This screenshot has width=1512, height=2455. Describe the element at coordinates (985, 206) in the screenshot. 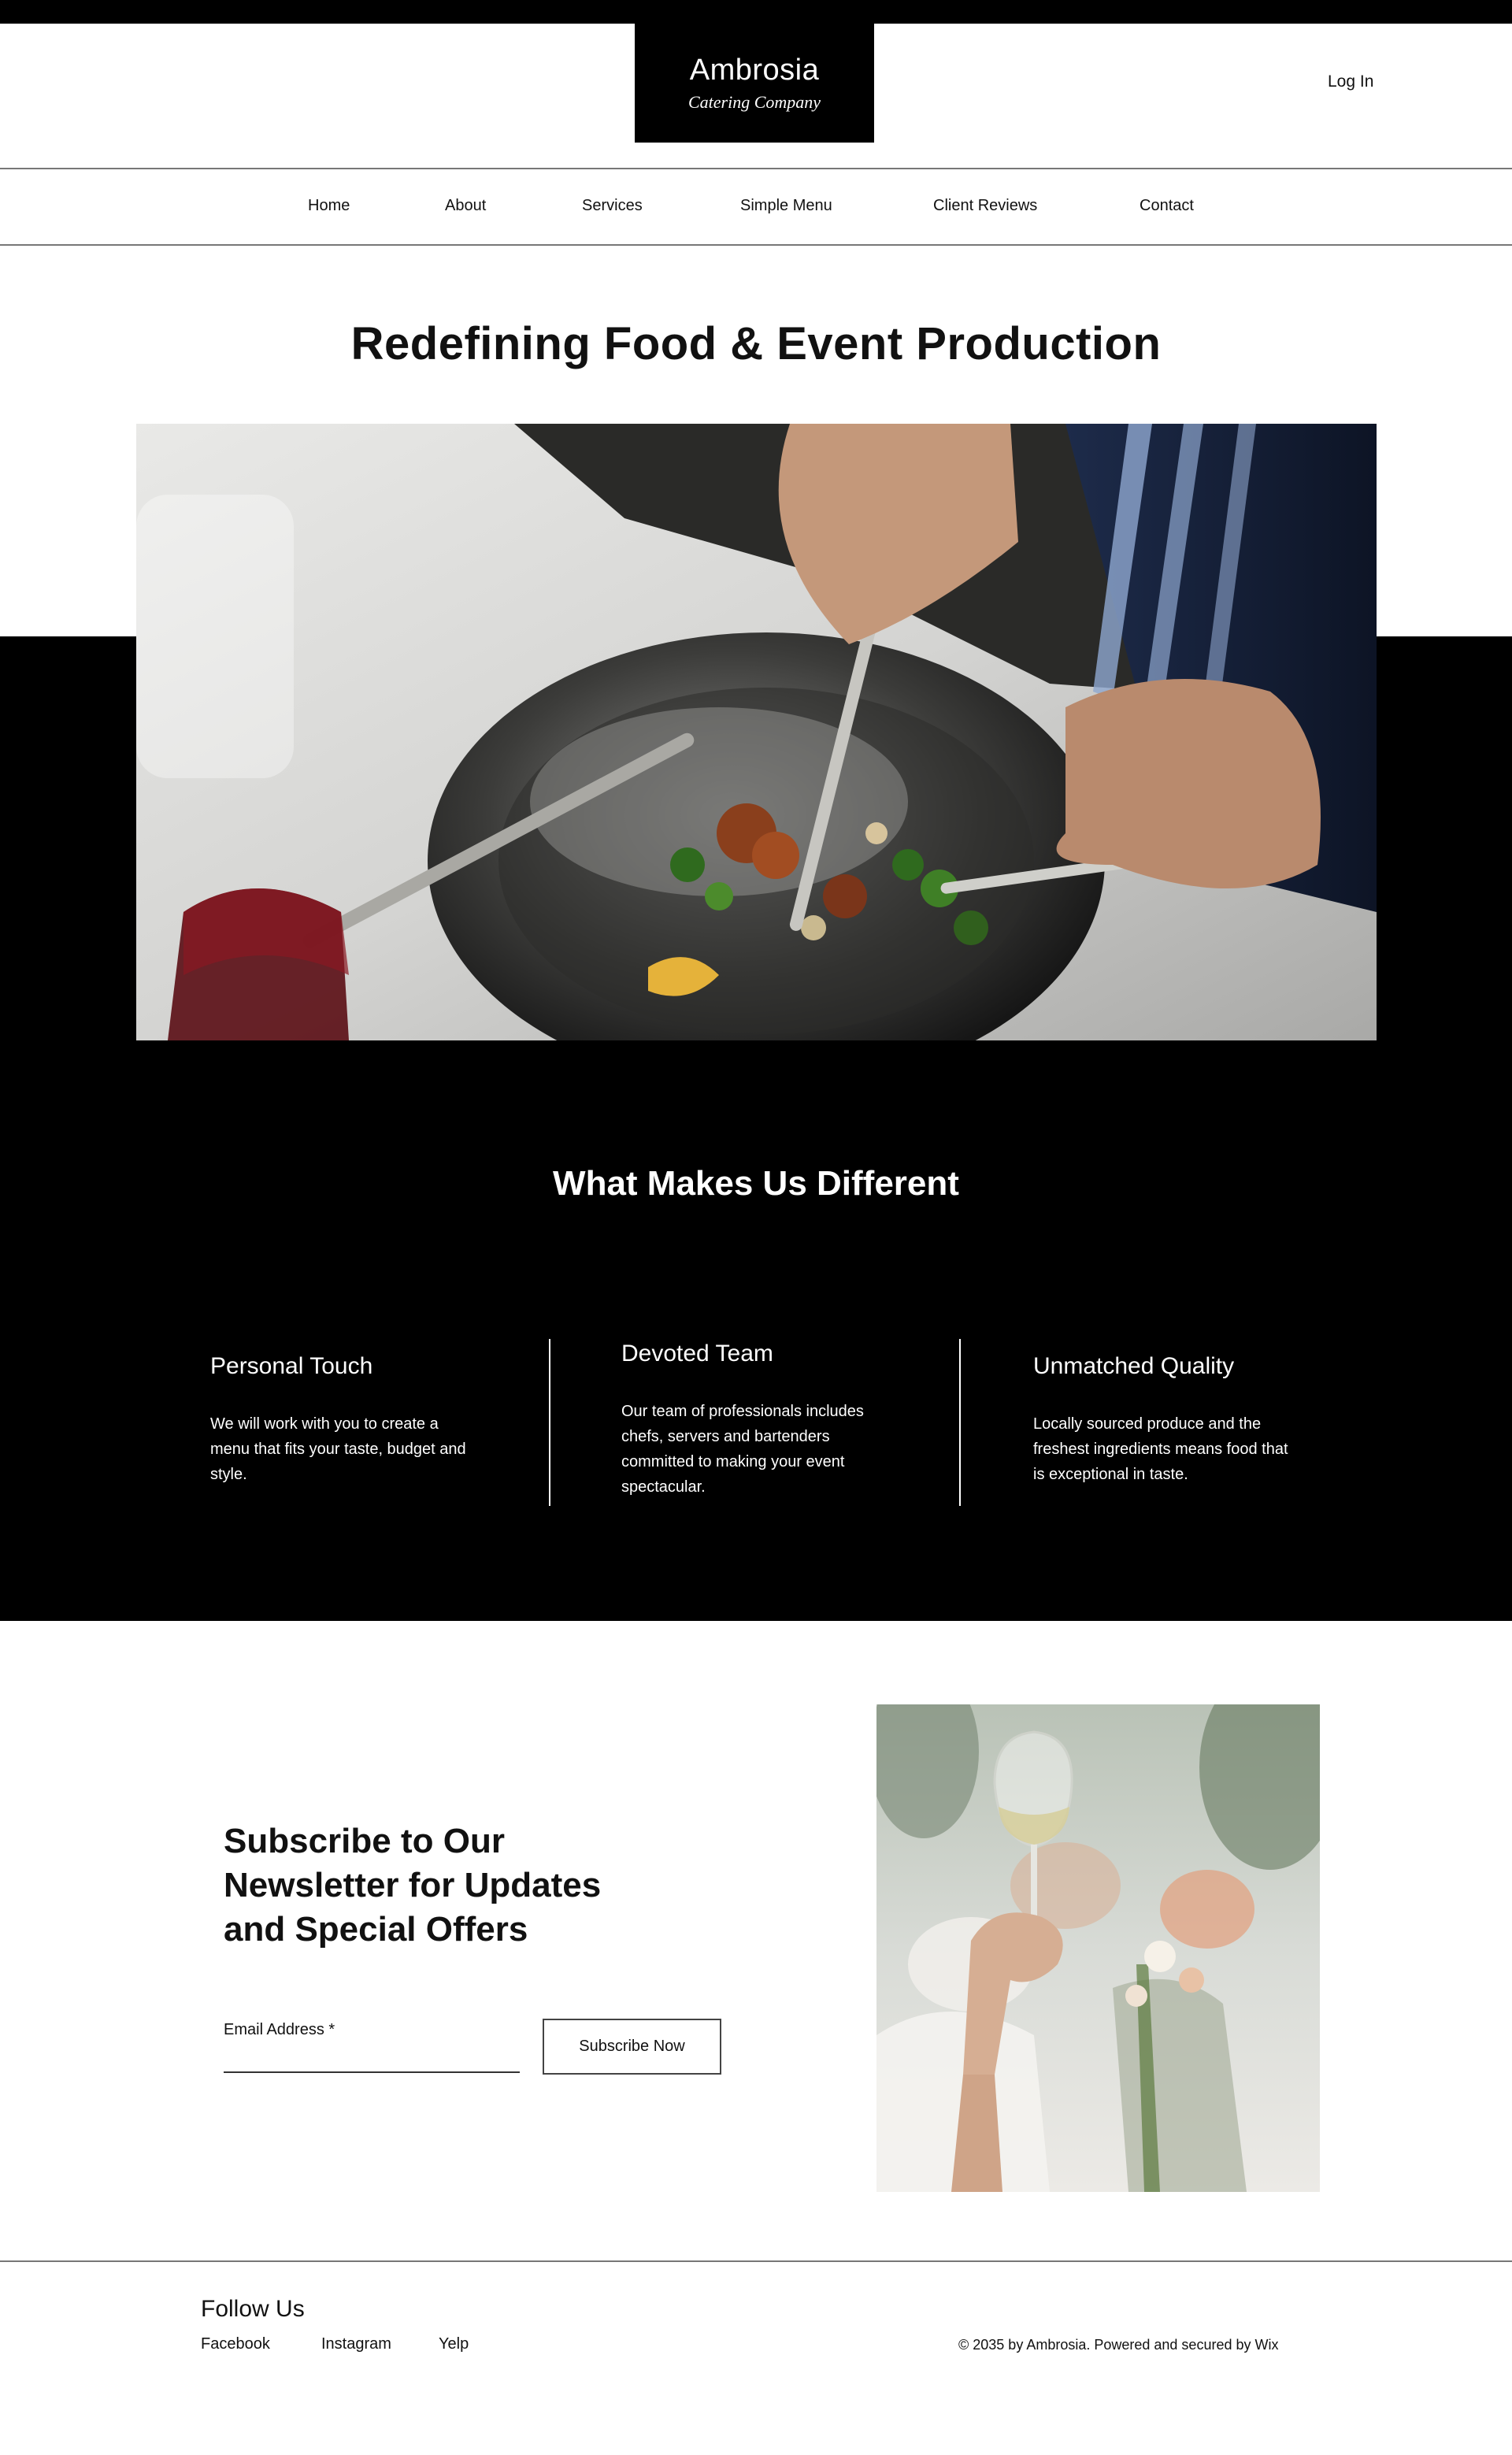

I see `nav-item-client-reviews: Client Reviews` at that location.